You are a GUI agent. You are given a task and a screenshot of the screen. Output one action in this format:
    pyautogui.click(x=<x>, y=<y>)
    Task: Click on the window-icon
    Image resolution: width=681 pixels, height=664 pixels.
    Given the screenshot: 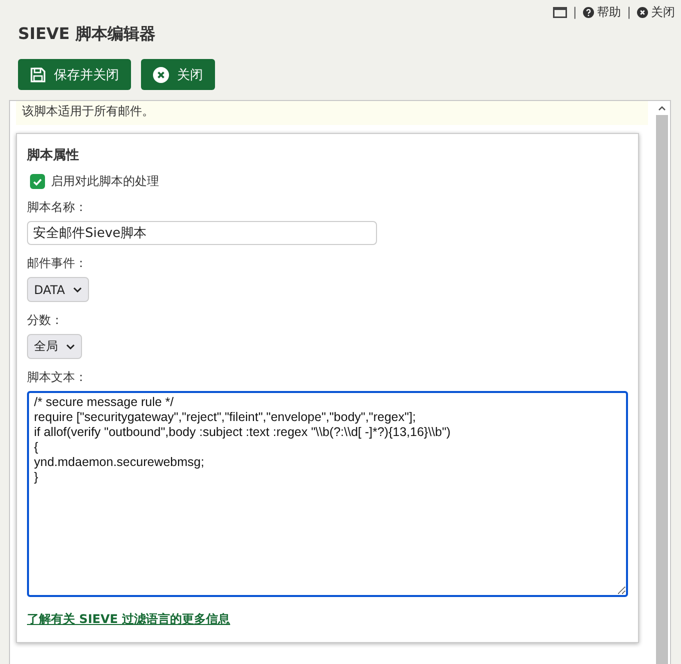 What is the action you would take?
    pyautogui.click(x=559, y=12)
    